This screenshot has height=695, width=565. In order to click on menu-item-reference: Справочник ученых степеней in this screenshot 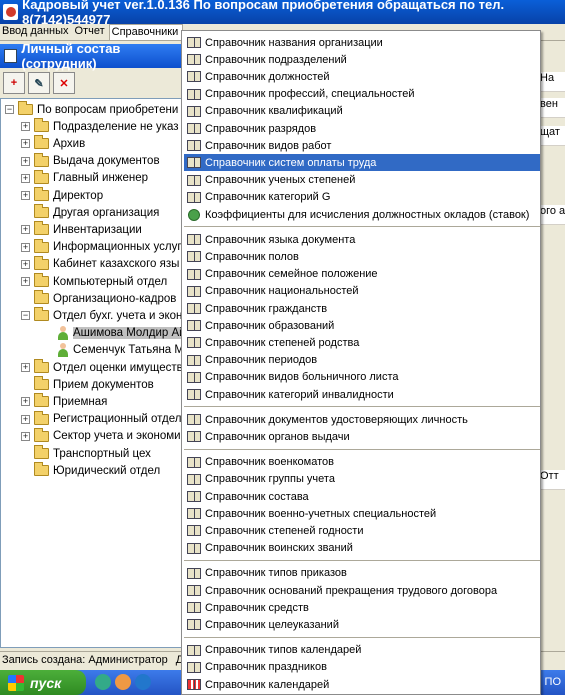, I will do `click(362, 180)`.